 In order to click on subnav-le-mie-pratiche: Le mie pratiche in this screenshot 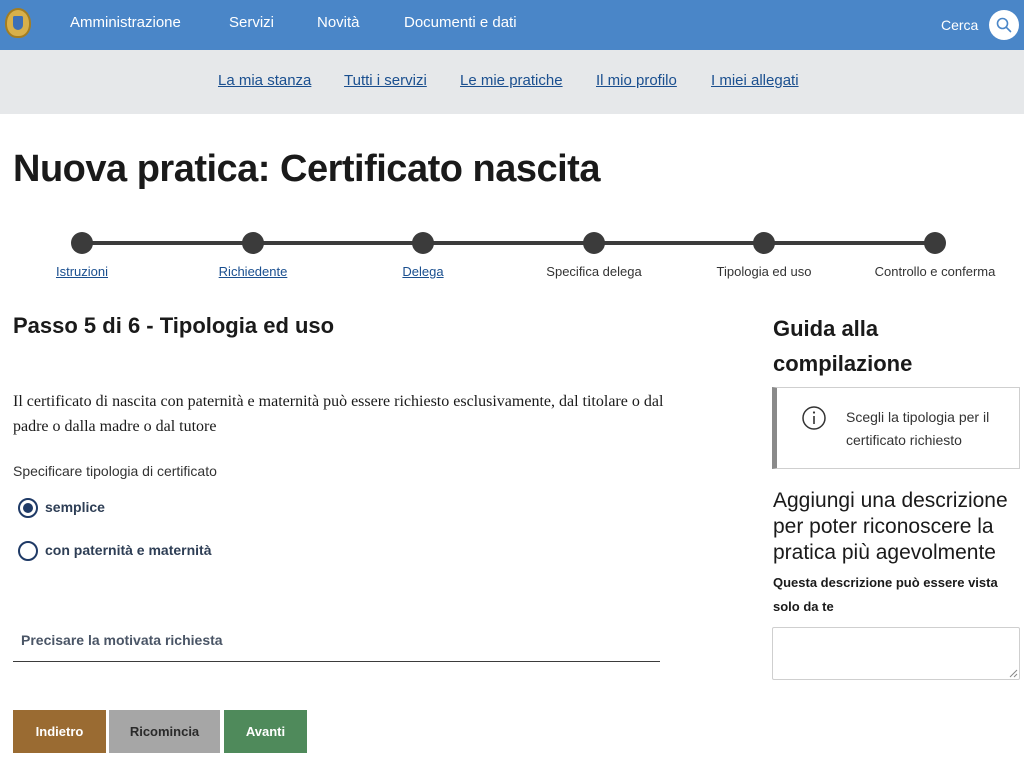, I will do `click(511, 80)`.